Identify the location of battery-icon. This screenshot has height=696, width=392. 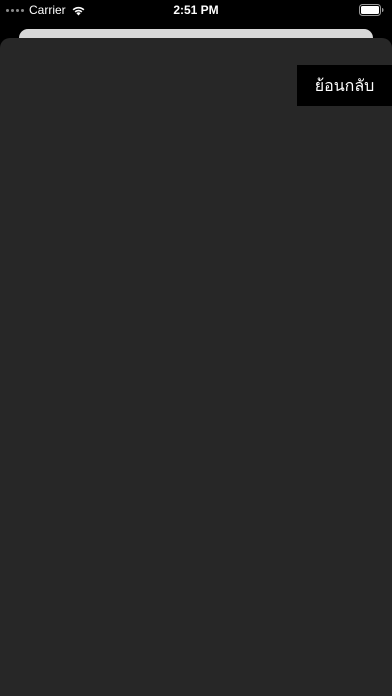
(371, 10).